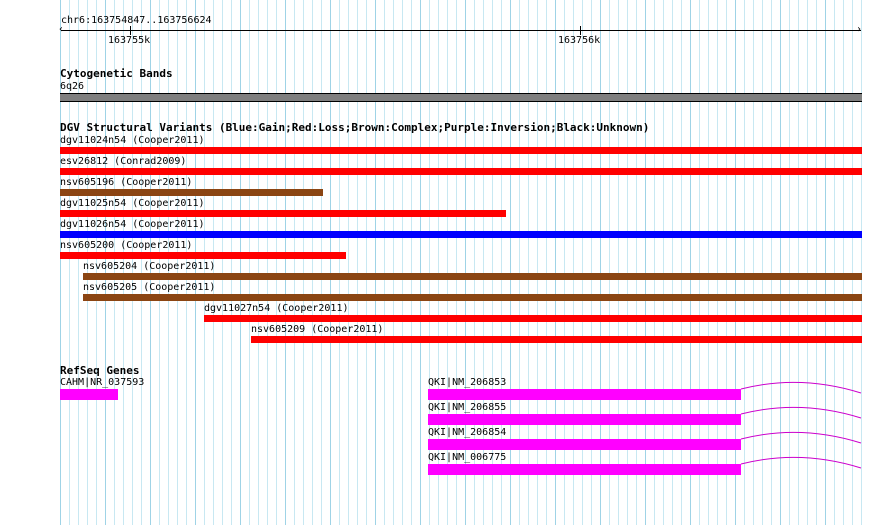 This screenshot has width=890, height=525. Describe the element at coordinates (461, 234) in the screenshot. I see `variant-bar-gain` at that location.